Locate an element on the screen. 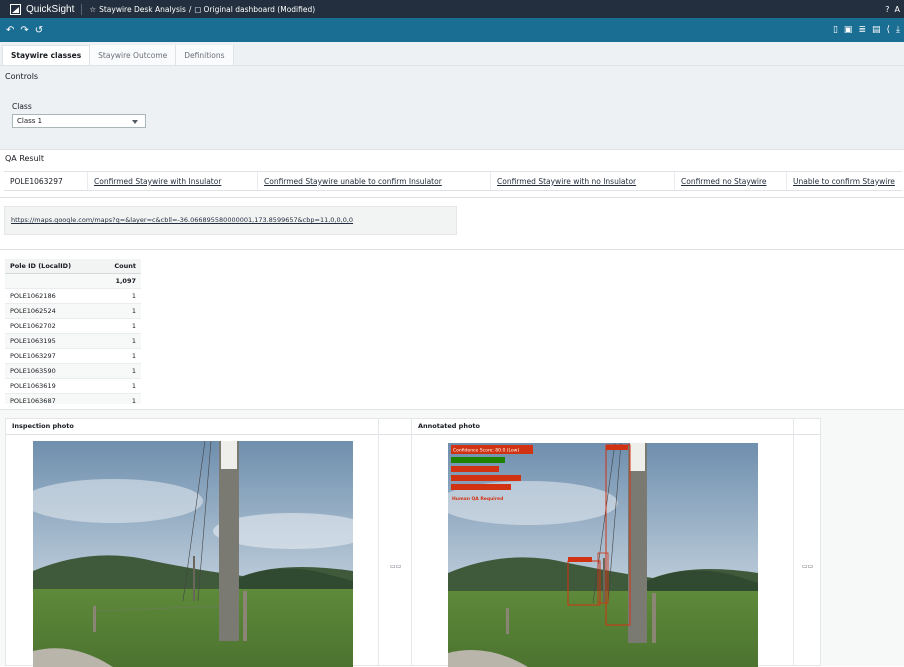  tab-staywire-outcome: Staywire Outcome is located at coordinates (133, 55).